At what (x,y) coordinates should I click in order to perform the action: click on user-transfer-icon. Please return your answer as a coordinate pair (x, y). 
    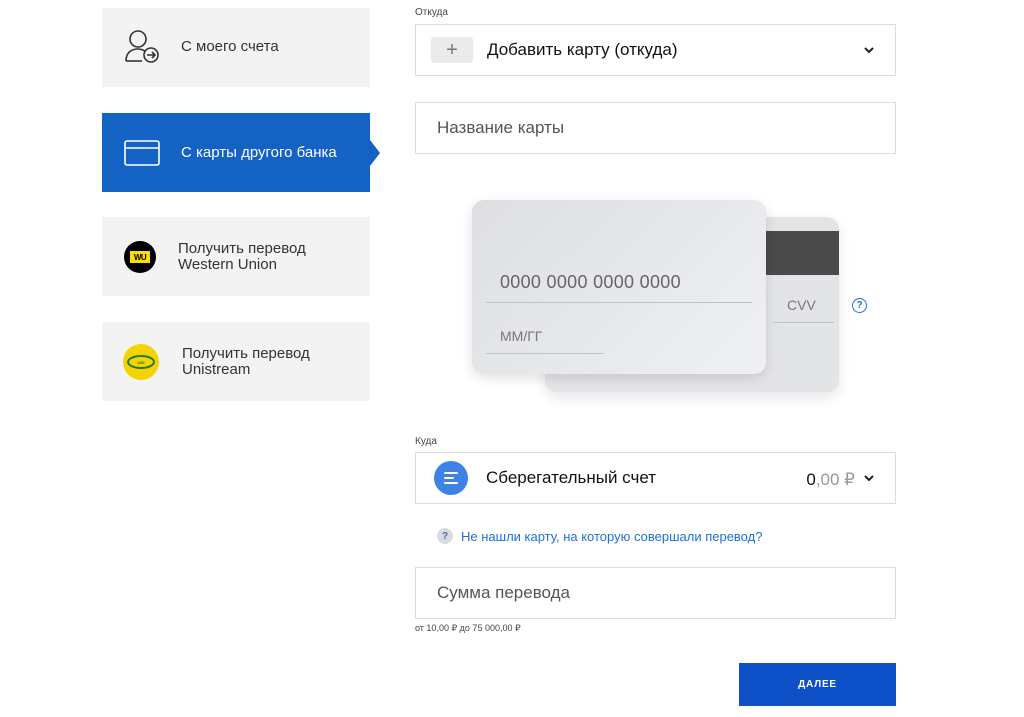
    Looking at the image, I should click on (142, 46).